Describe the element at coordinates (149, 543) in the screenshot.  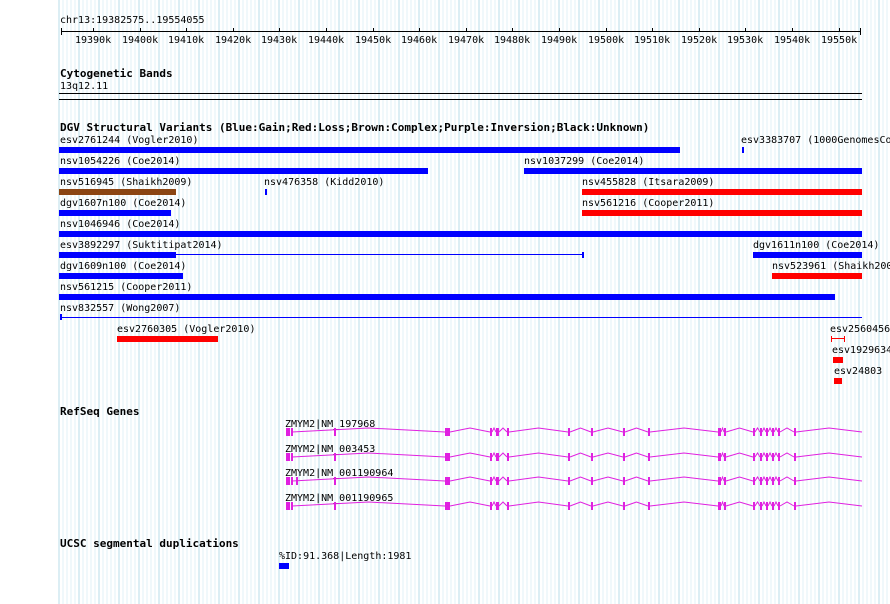
I see `segdup-track-title: UCSC segmental duplications` at that location.